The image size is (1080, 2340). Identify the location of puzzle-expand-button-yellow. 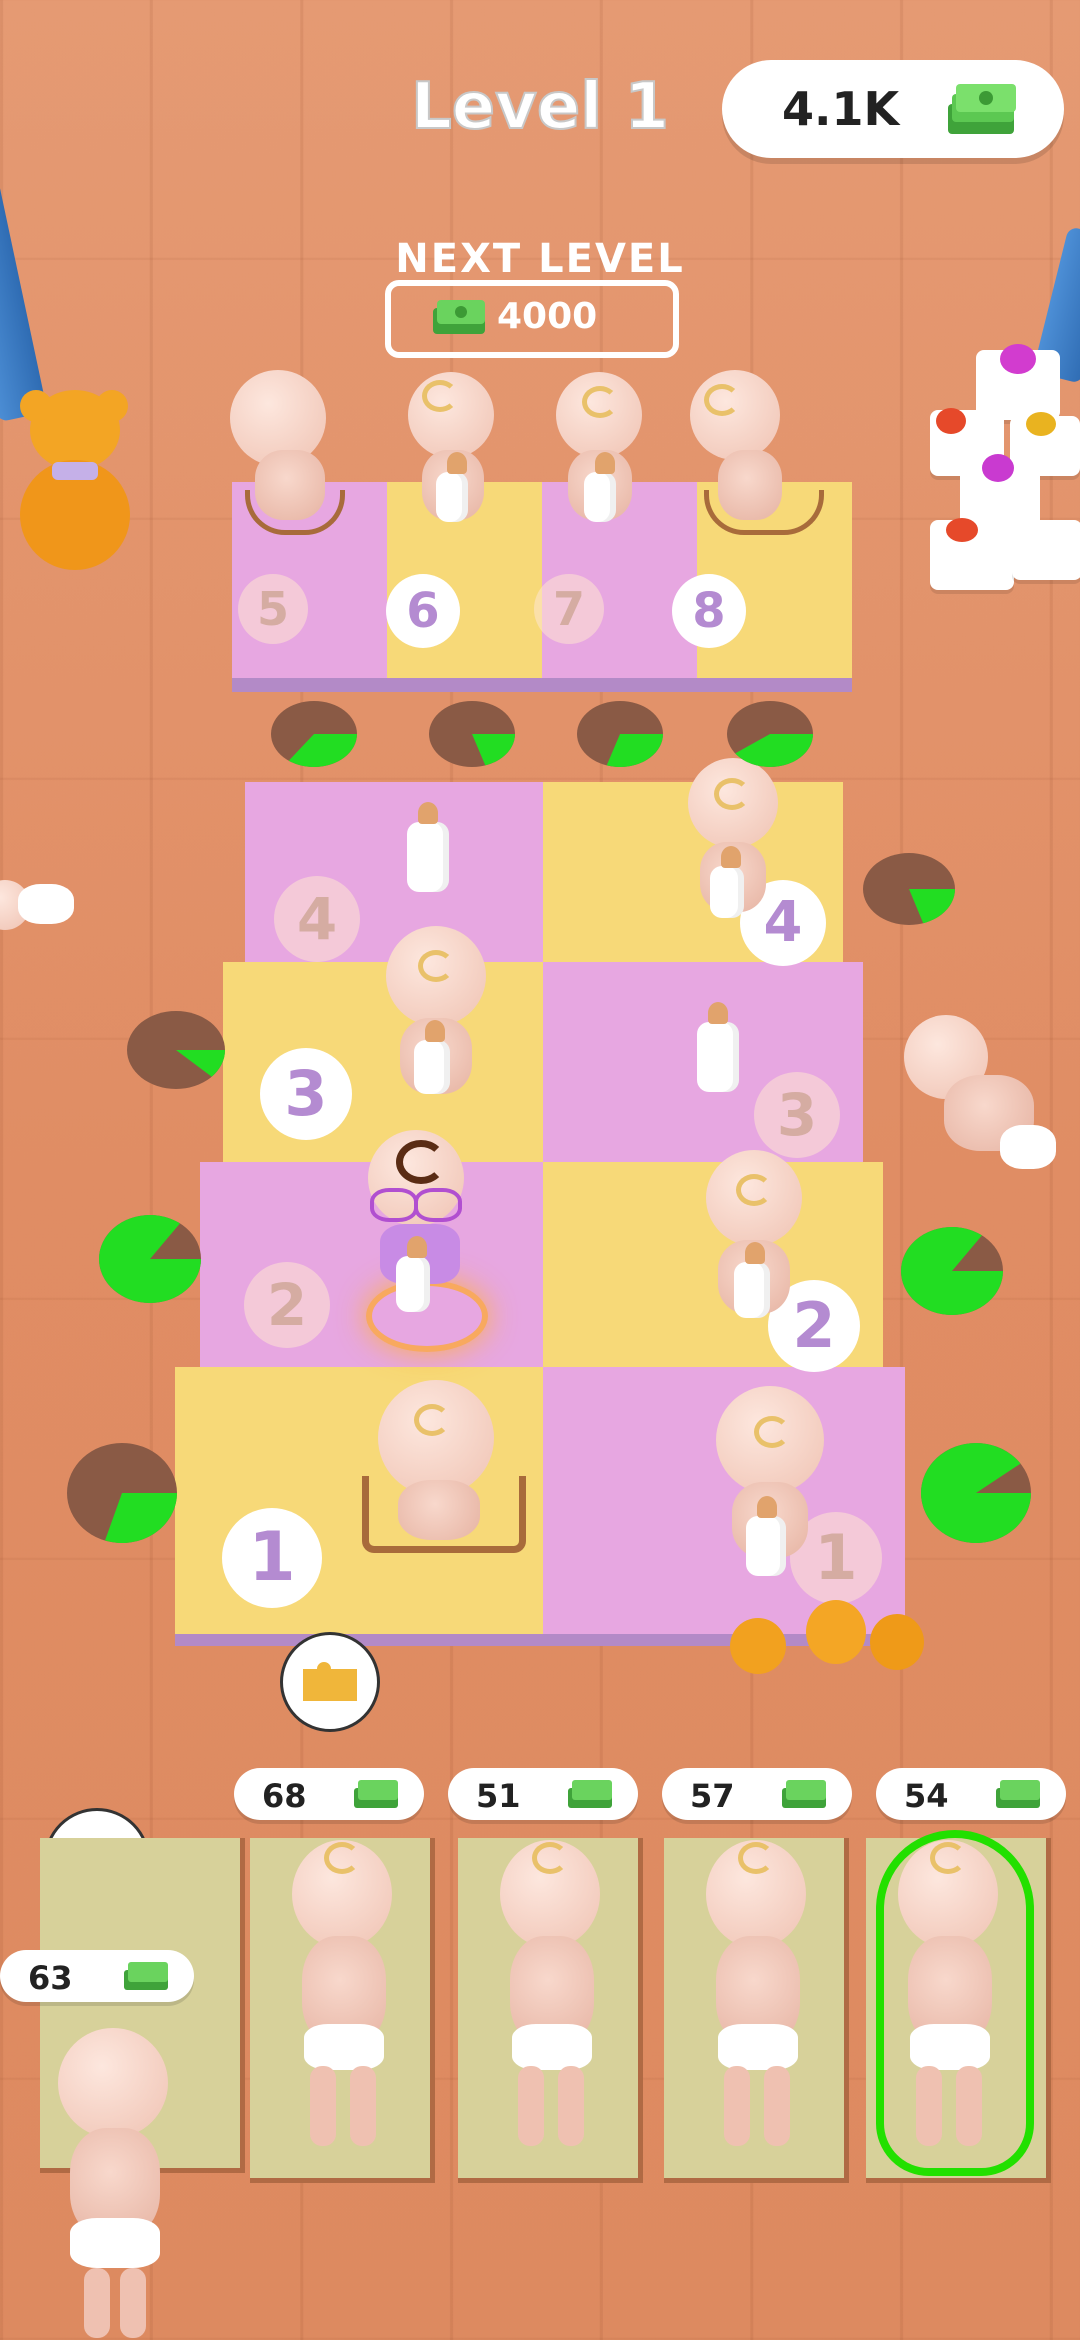
(330, 1682).